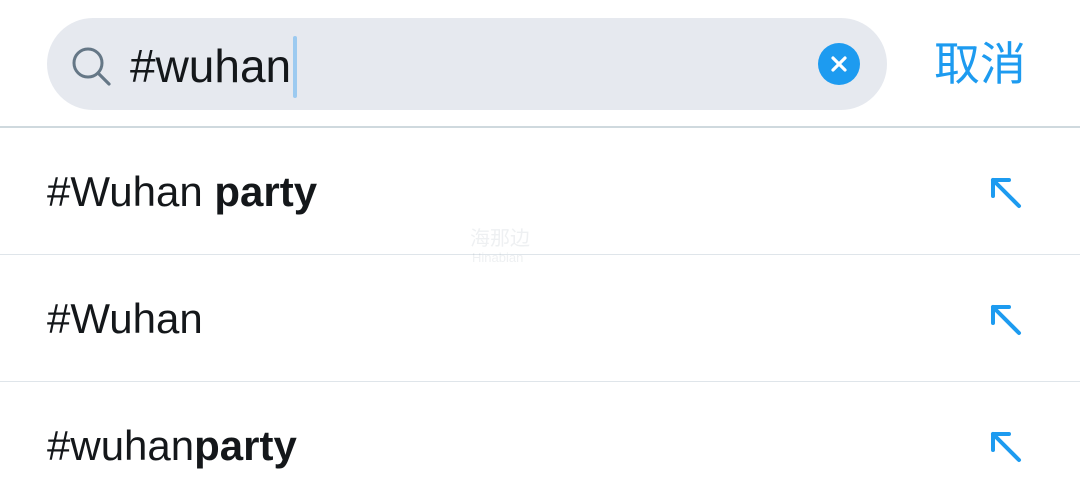 This screenshot has width=1080, height=491. Describe the element at coordinates (211, 66) in the screenshot. I see `search-query-text: #wuhan` at that location.